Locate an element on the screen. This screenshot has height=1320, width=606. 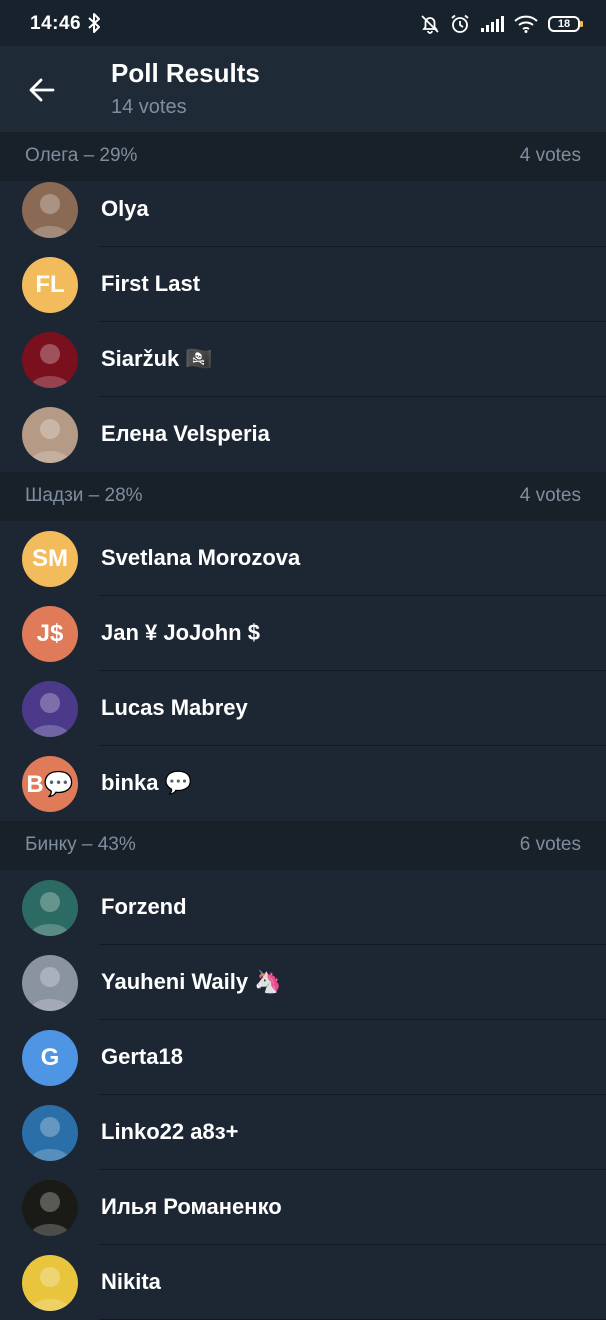
voter-row: Lucas Mabrey is located at coordinates (303, 708).